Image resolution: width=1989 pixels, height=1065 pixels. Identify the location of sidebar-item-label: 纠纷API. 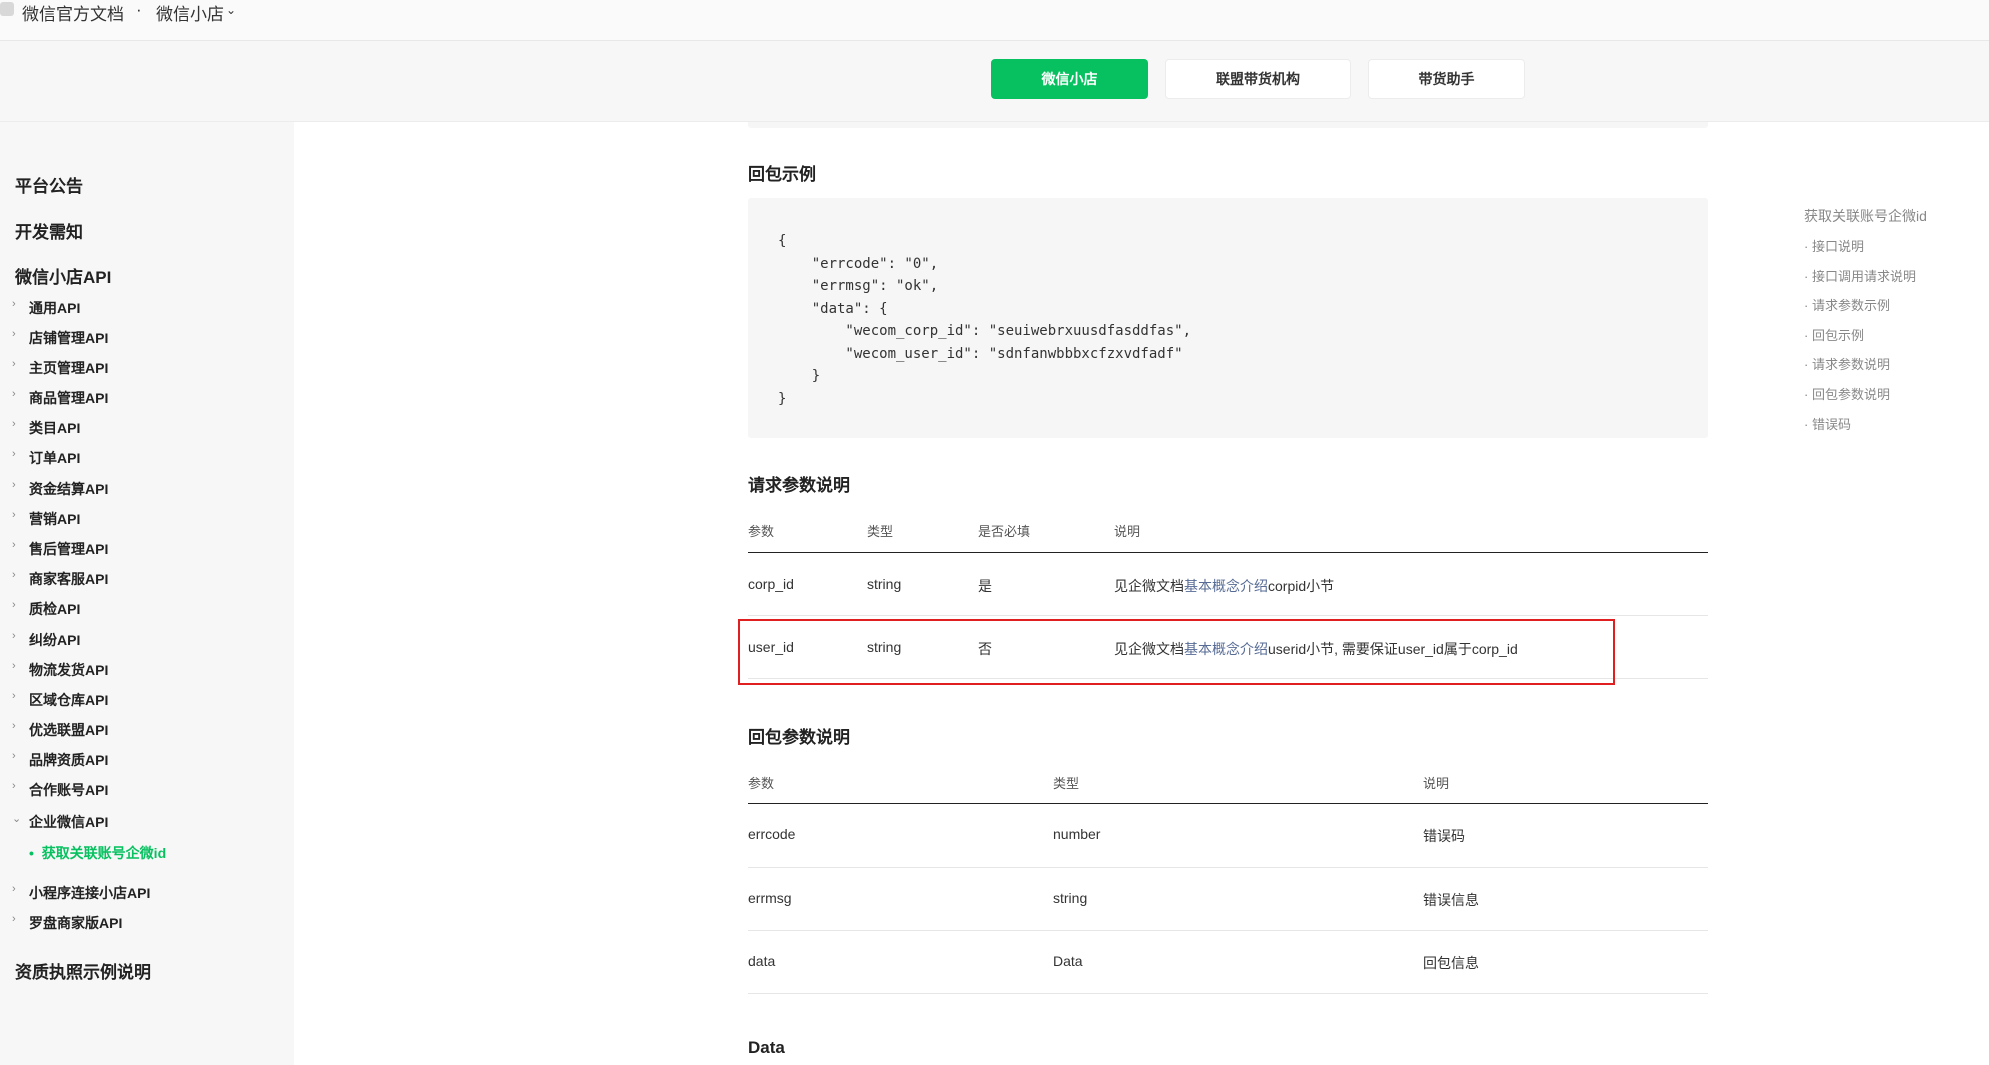
(55, 640).